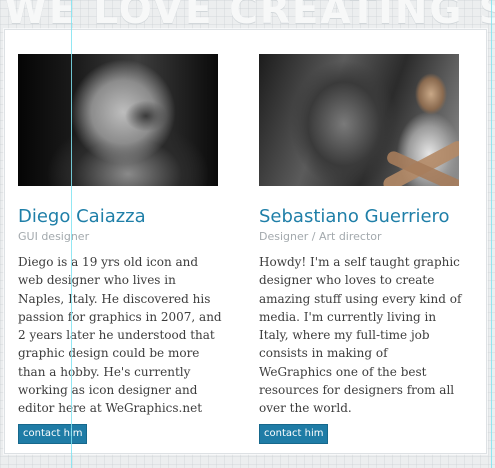  Describe the element at coordinates (320, 236) in the screenshot. I see `member-role: Designer / Art director` at that location.